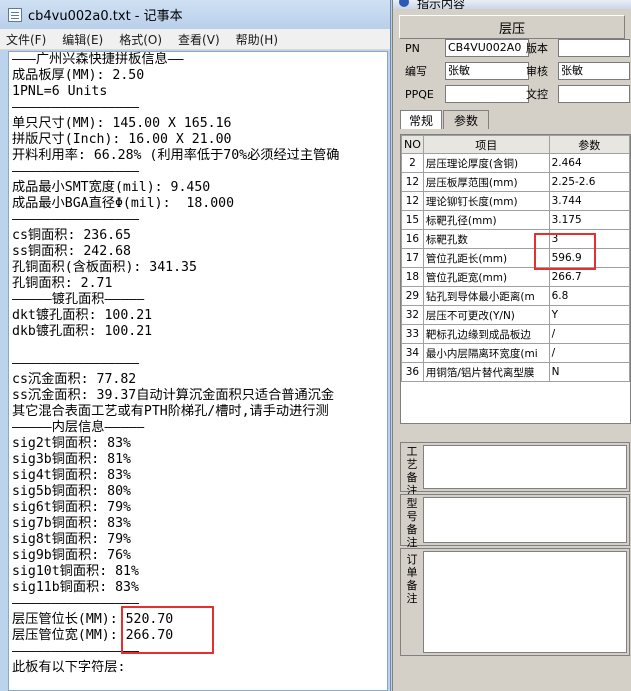 This screenshot has width=631, height=691. Describe the element at coordinates (486, 372) in the screenshot. I see `cell-item: 用铜箔/铝片替代离型膜` at that location.